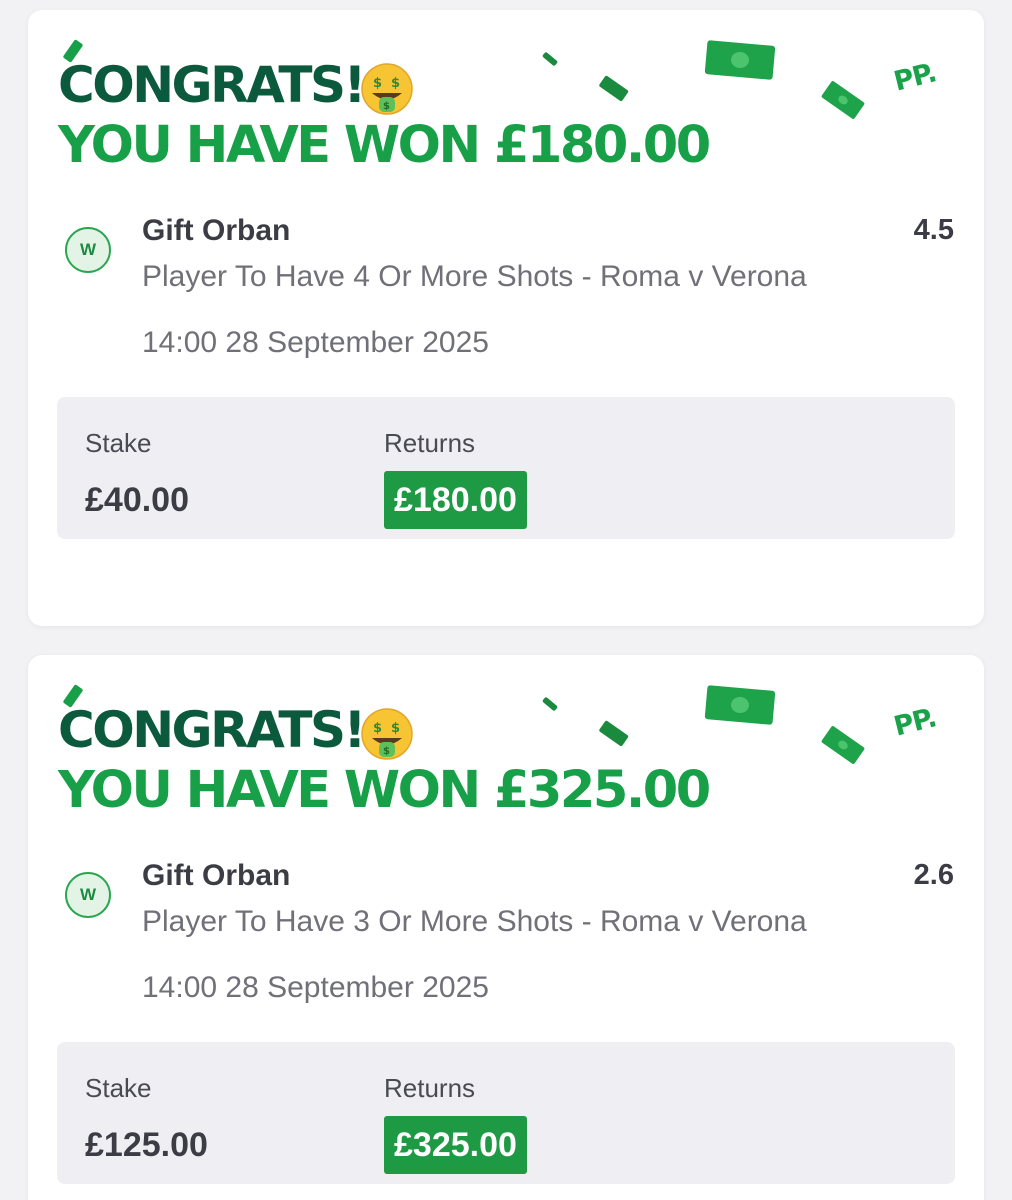  What do you see at coordinates (384, 145) in the screenshot?
I see `win-amount-headline: YOU HAVE WON £180.00` at bounding box center [384, 145].